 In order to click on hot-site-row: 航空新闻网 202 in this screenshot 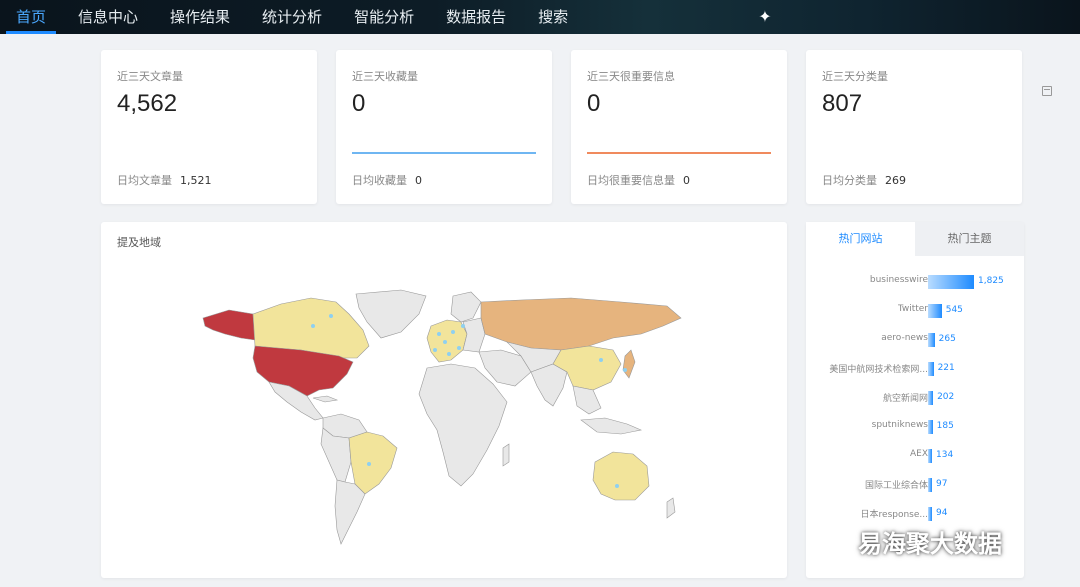, I will do `click(915, 398)`.